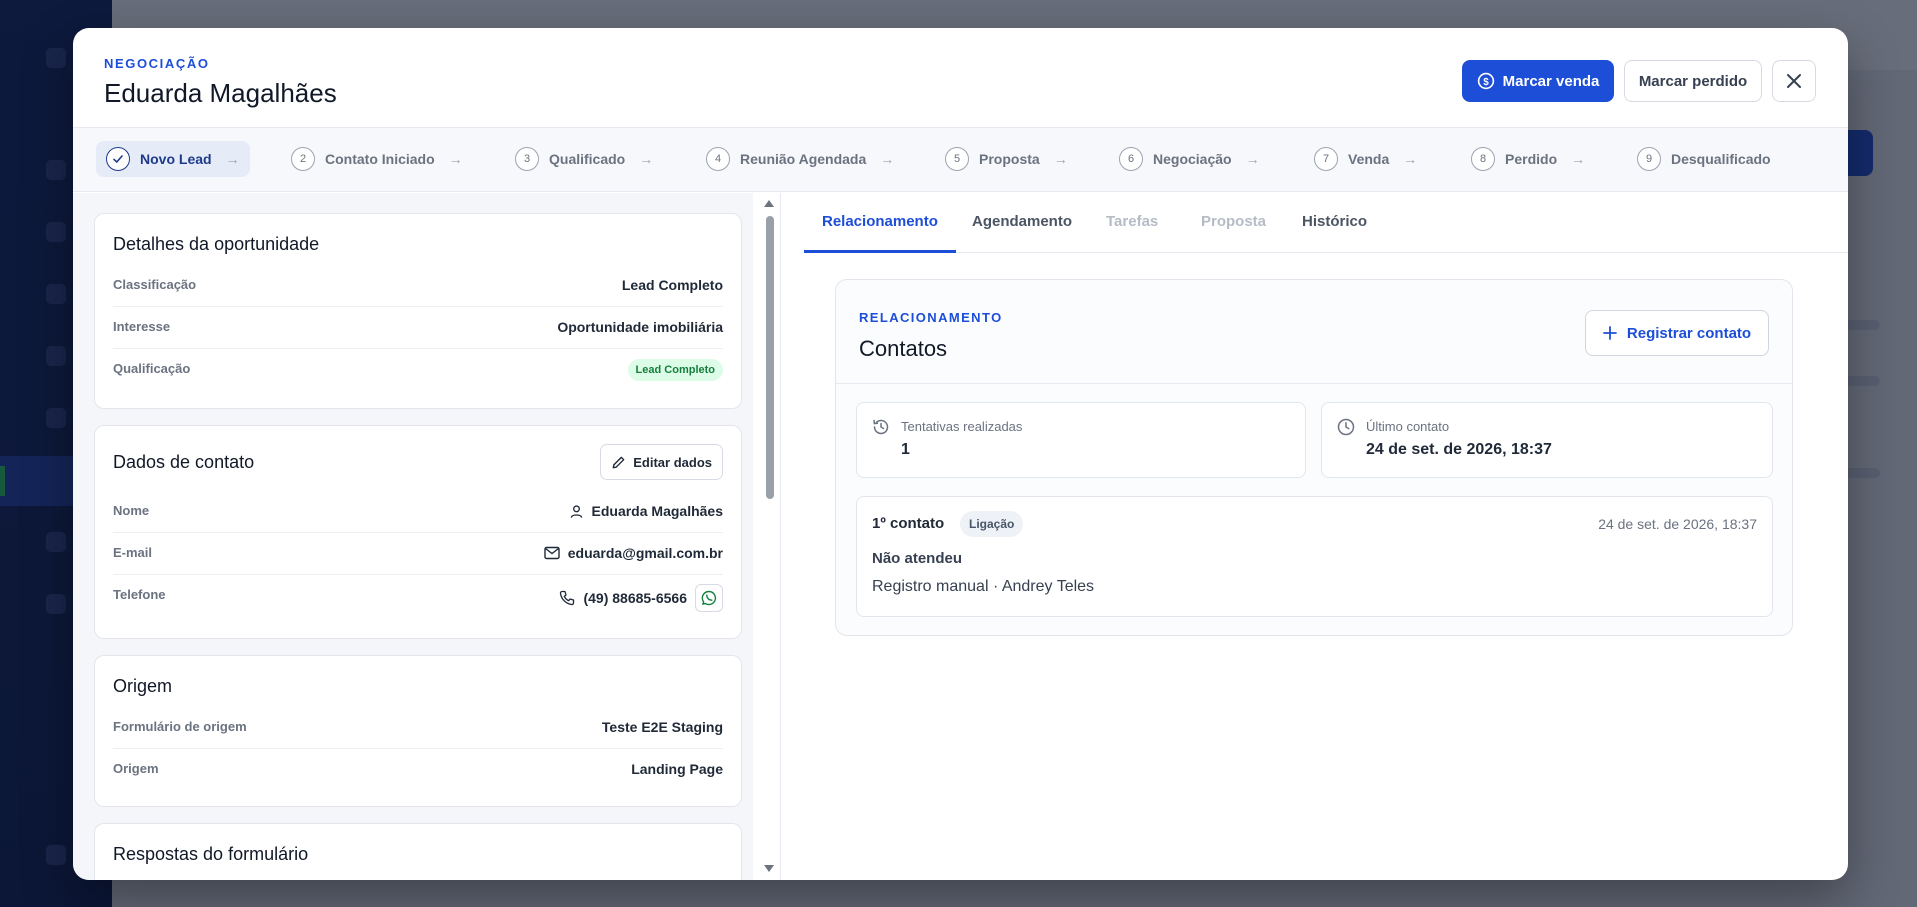  What do you see at coordinates (675, 370) in the screenshot?
I see `qualification-badge: Lead Completo` at bounding box center [675, 370].